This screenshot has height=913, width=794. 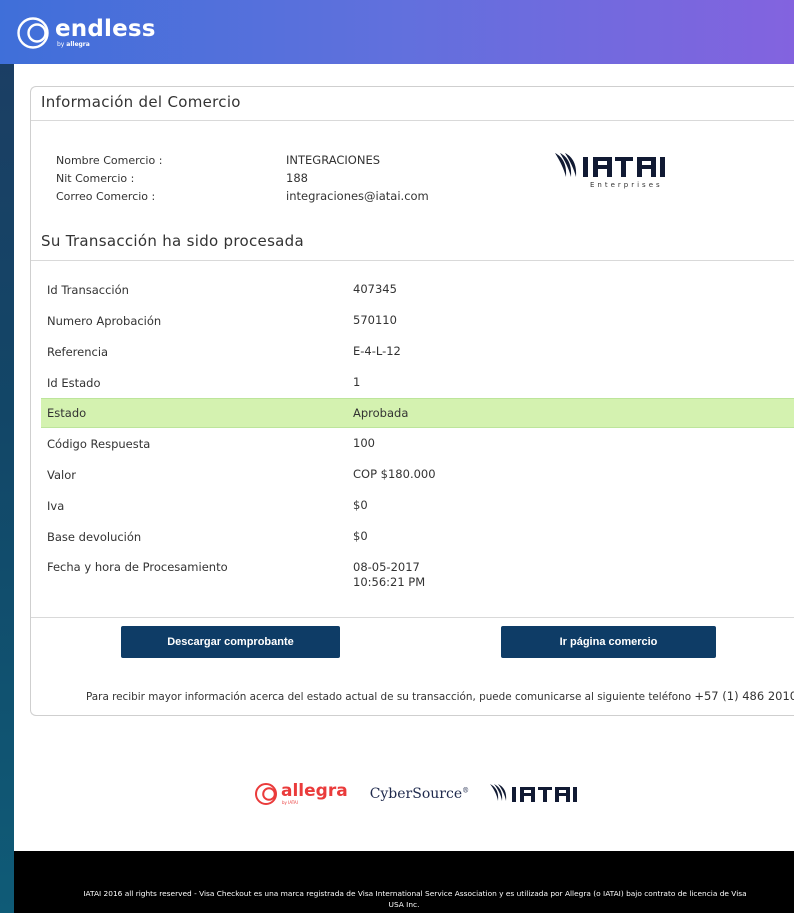 What do you see at coordinates (104, 320) in the screenshot?
I see `row-label: Numero Aprobación` at bounding box center [104, 320].